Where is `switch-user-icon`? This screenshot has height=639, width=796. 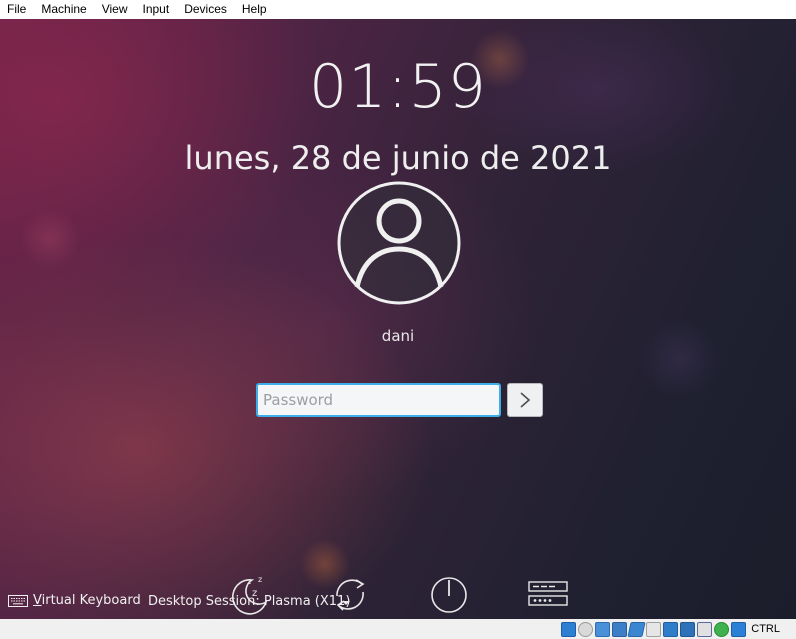
switch-user-icon is located at coordinates (548, 593).